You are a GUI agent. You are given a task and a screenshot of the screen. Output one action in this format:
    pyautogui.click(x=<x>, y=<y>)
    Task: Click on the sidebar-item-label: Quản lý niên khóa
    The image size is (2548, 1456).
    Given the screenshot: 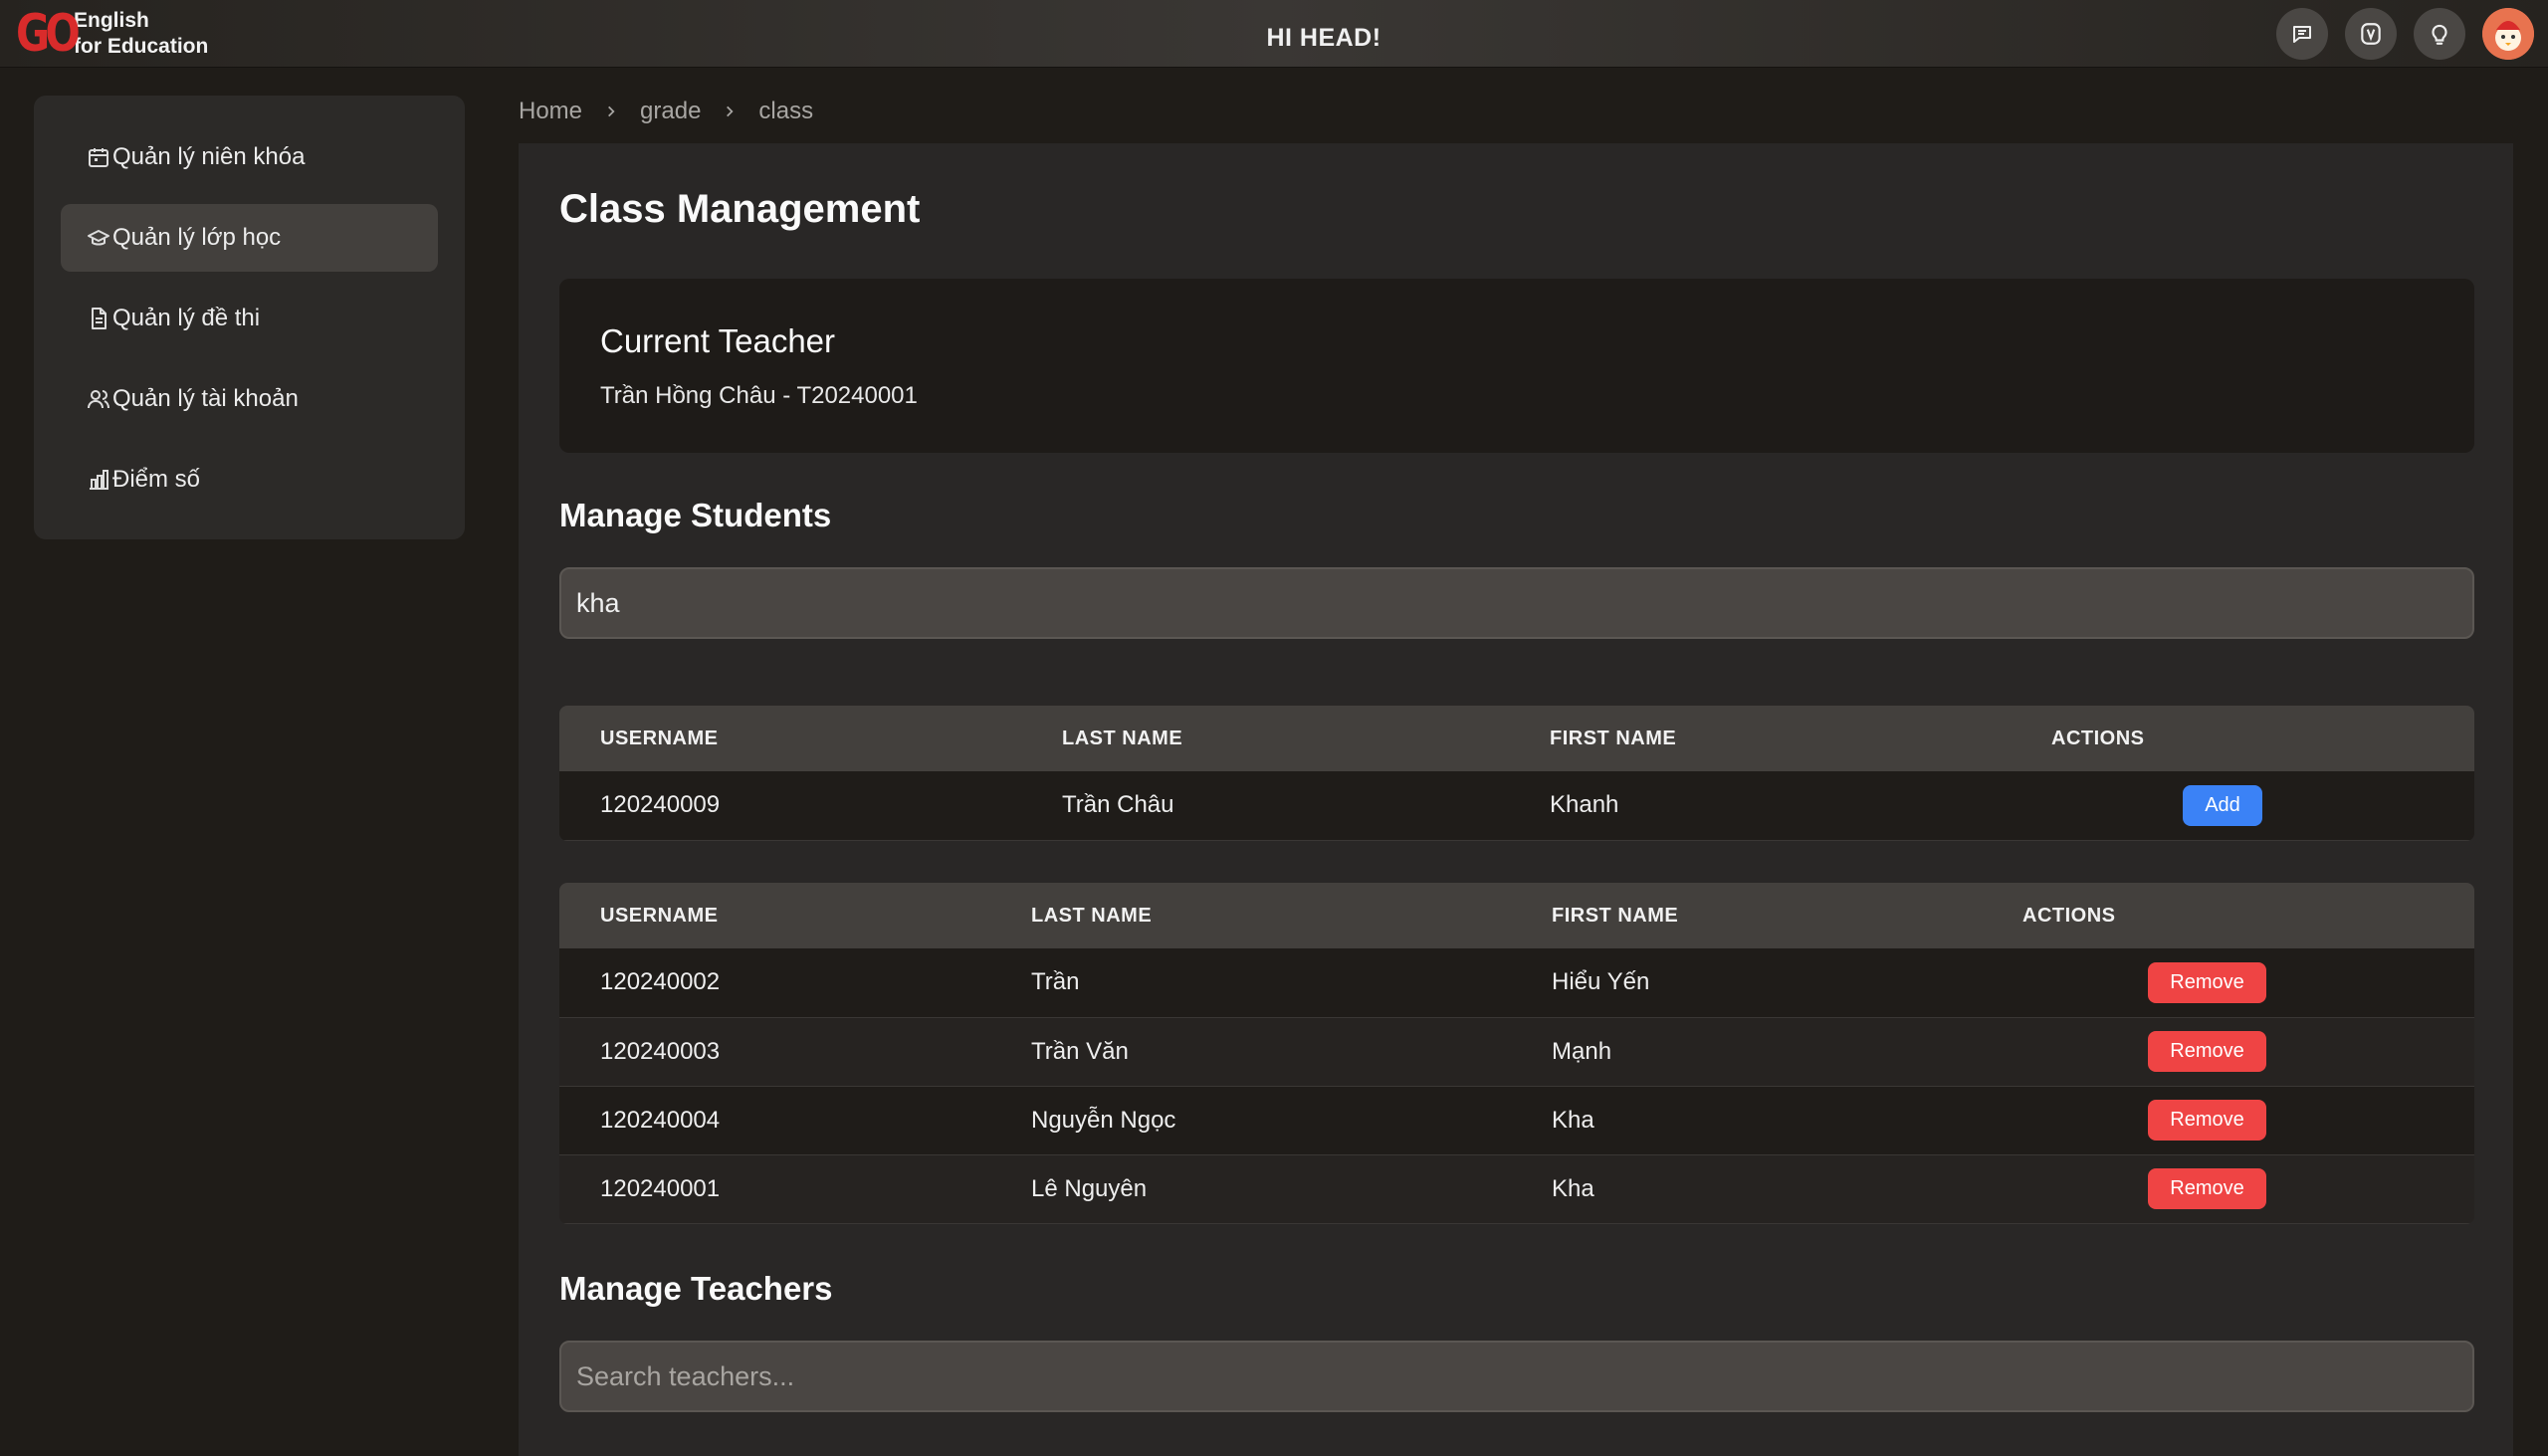 What is the action you would take?
    pyautogui.click(x=209, y=156)
    